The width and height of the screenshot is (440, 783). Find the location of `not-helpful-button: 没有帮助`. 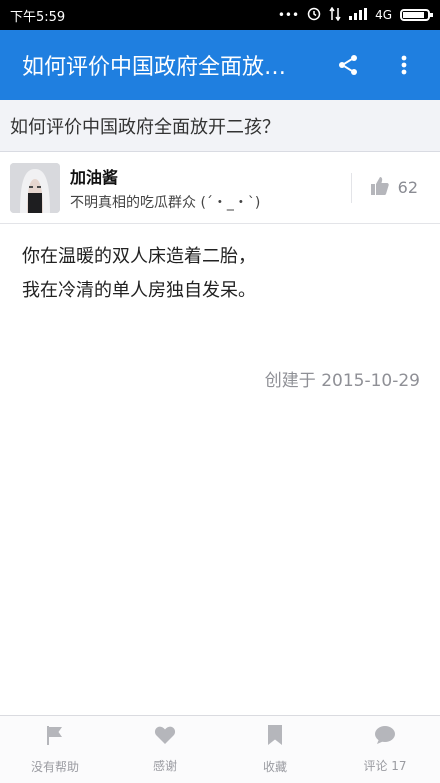

not-helpful-button: 没有帮助 is located at coordinates (55, 749).